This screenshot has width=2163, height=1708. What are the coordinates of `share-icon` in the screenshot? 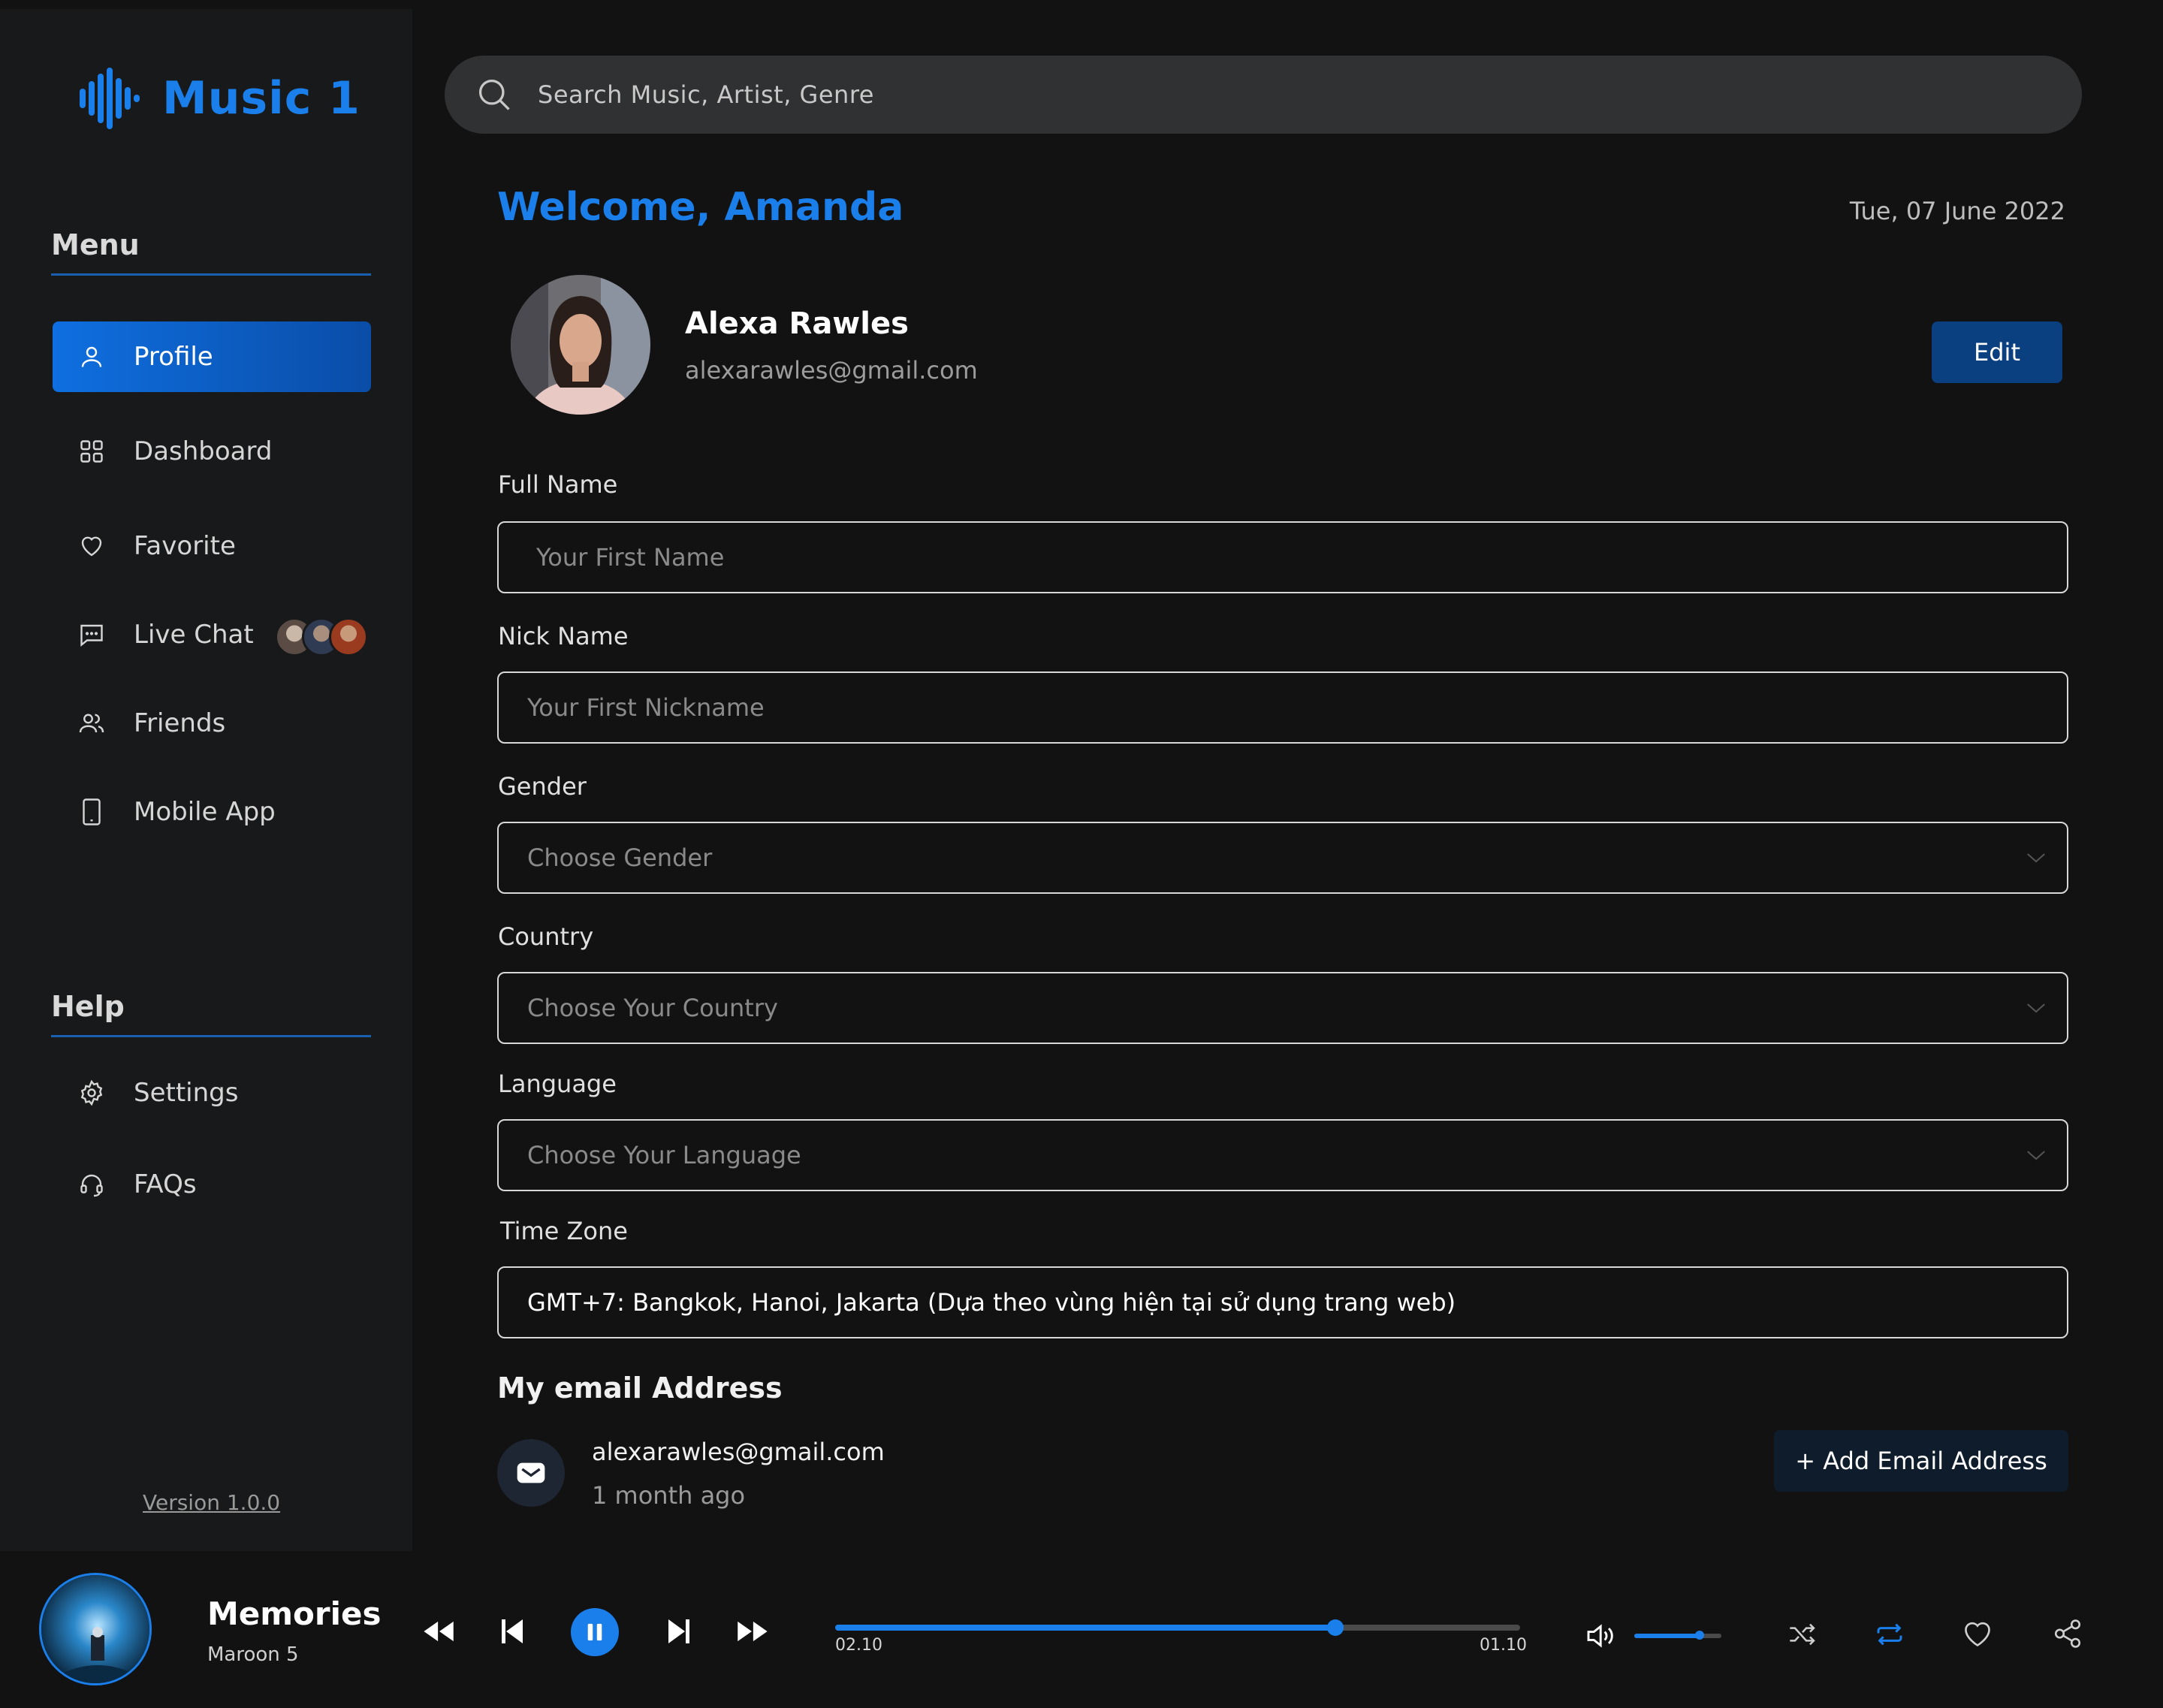 It's located at (2067, 1634).